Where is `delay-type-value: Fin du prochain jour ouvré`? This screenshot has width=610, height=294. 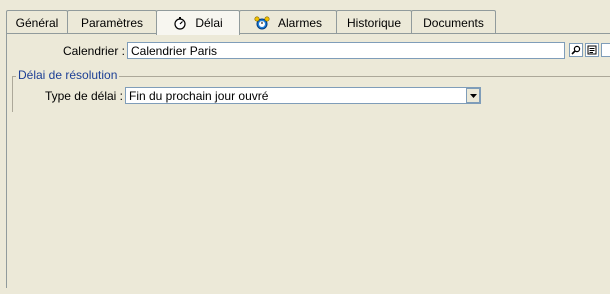 delay-type-value: Fin du prochain jour ouvré is located at coordinates (199, 96).